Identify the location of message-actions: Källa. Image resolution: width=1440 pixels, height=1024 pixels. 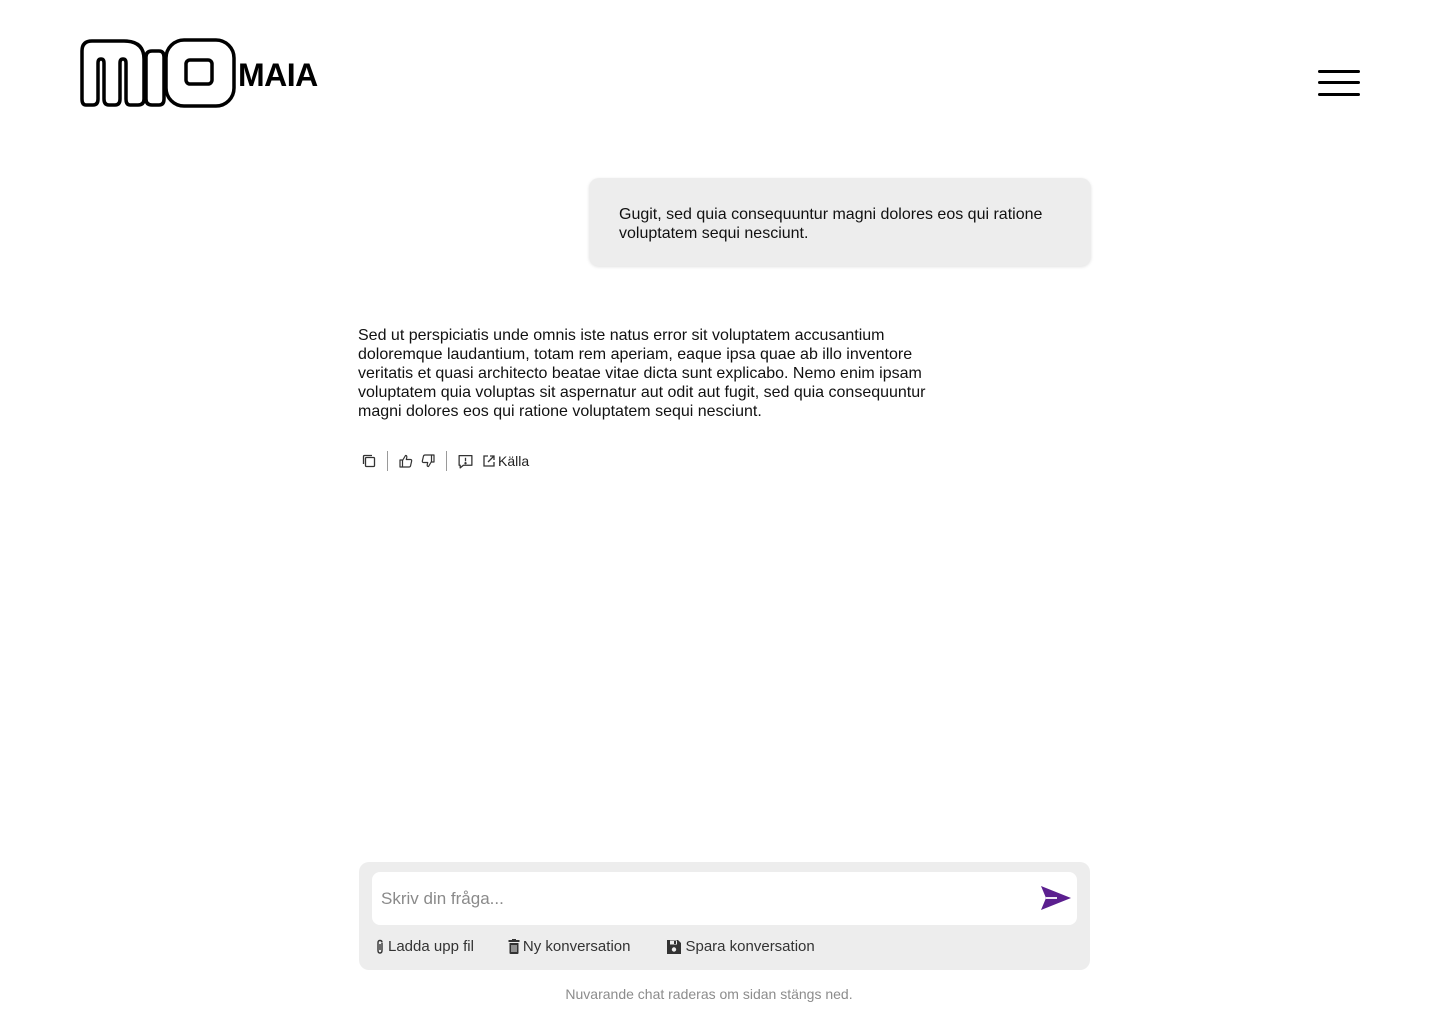
(443, 461).